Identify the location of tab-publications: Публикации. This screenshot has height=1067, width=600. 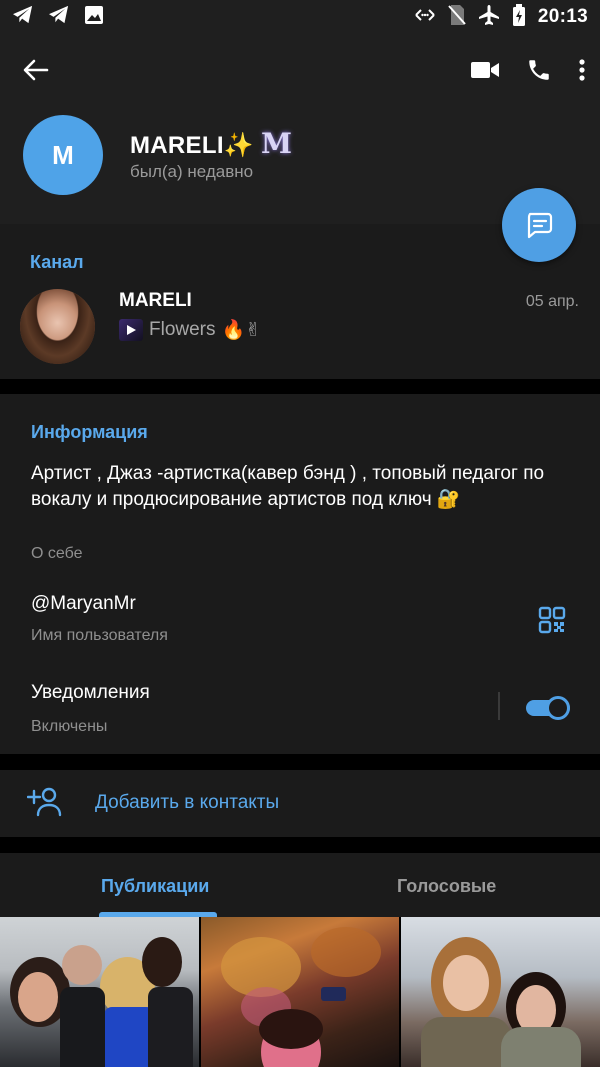
(155, 886).